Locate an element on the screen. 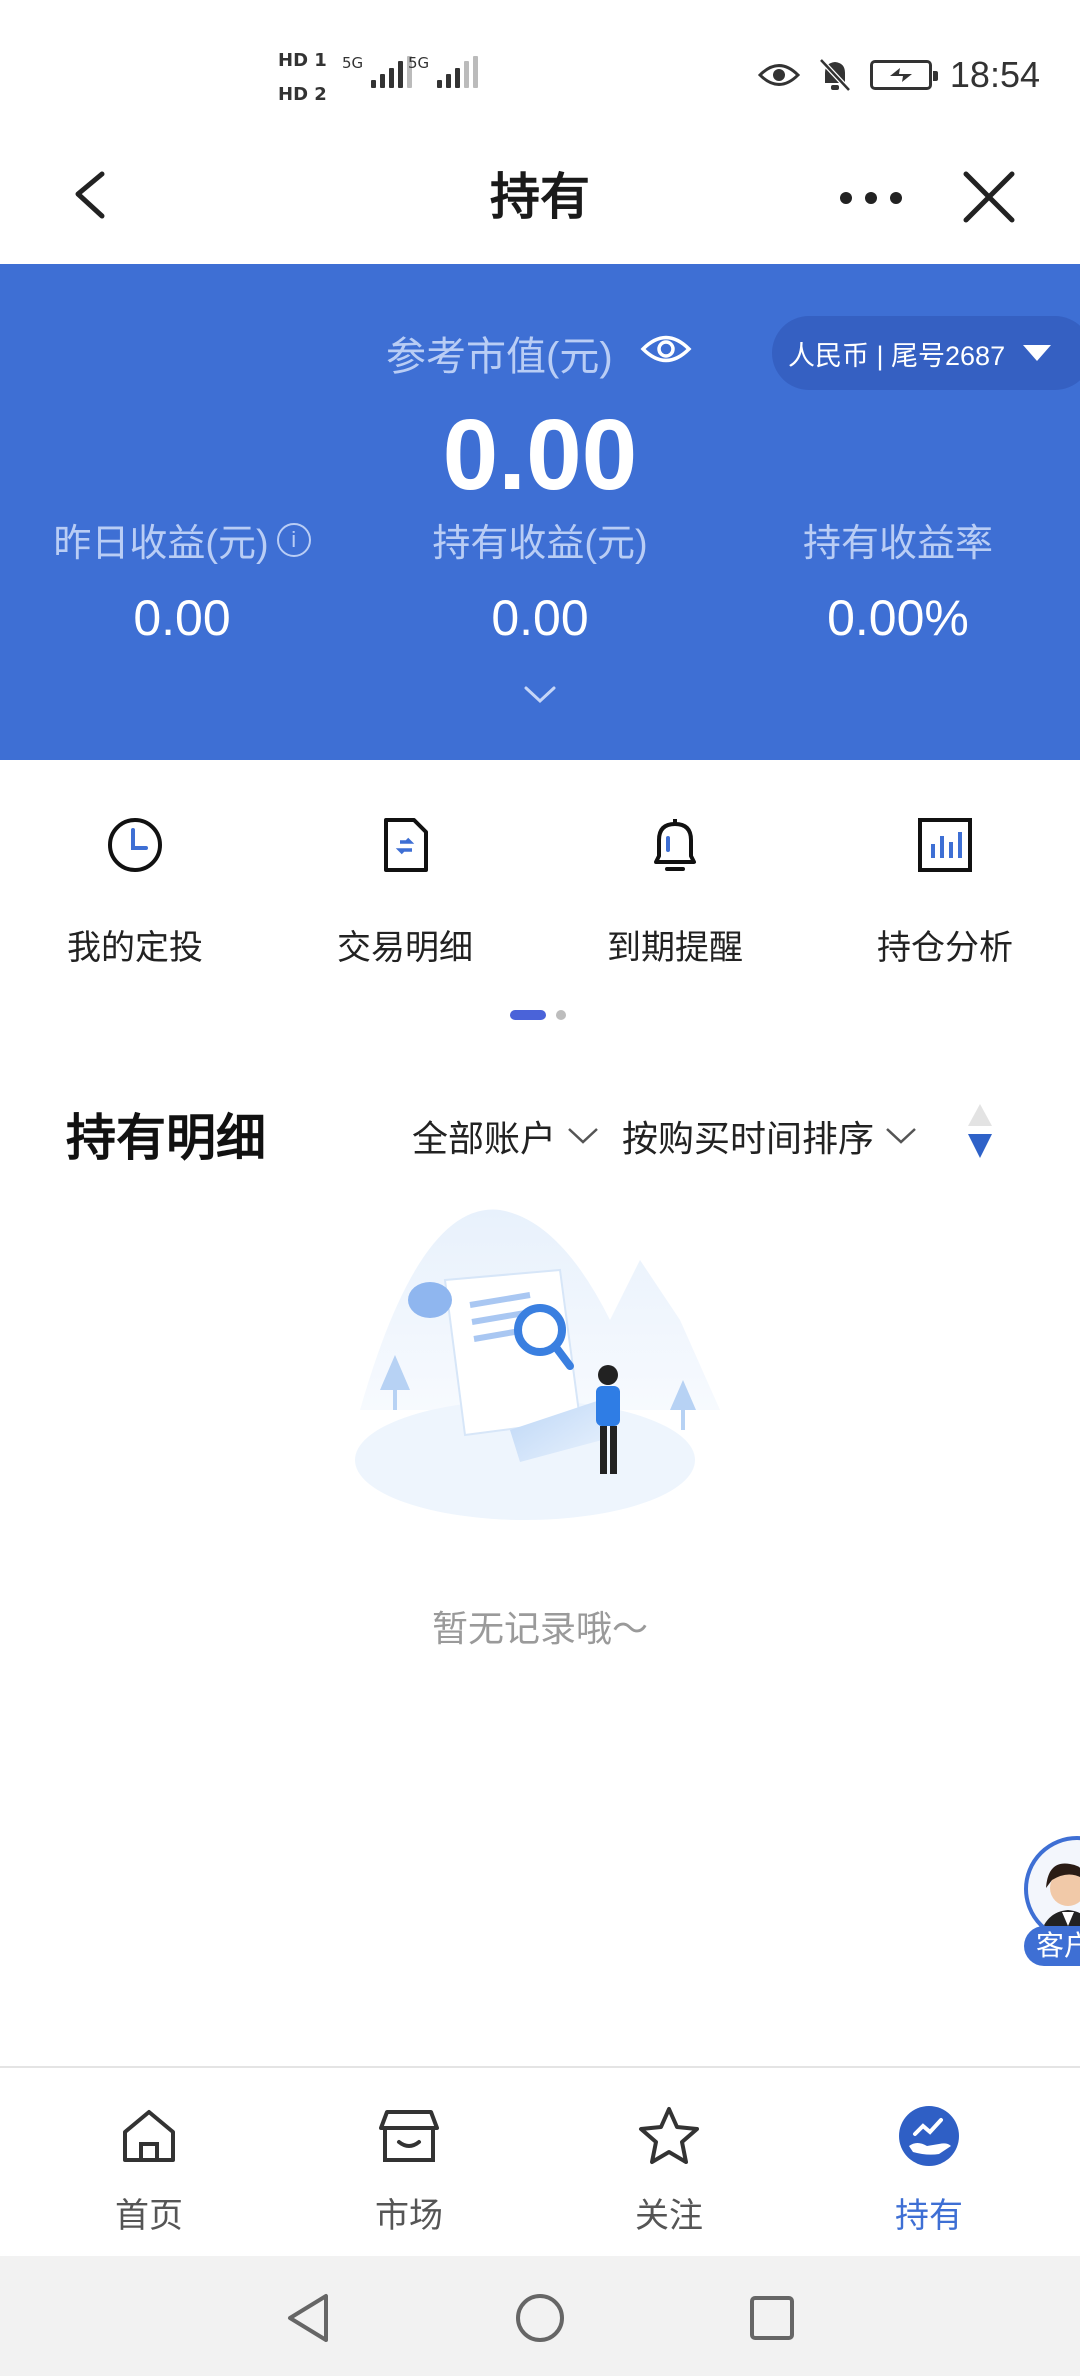  currency-selector: 人民币 | 尾号2687 is located at coordinates (926, 353).